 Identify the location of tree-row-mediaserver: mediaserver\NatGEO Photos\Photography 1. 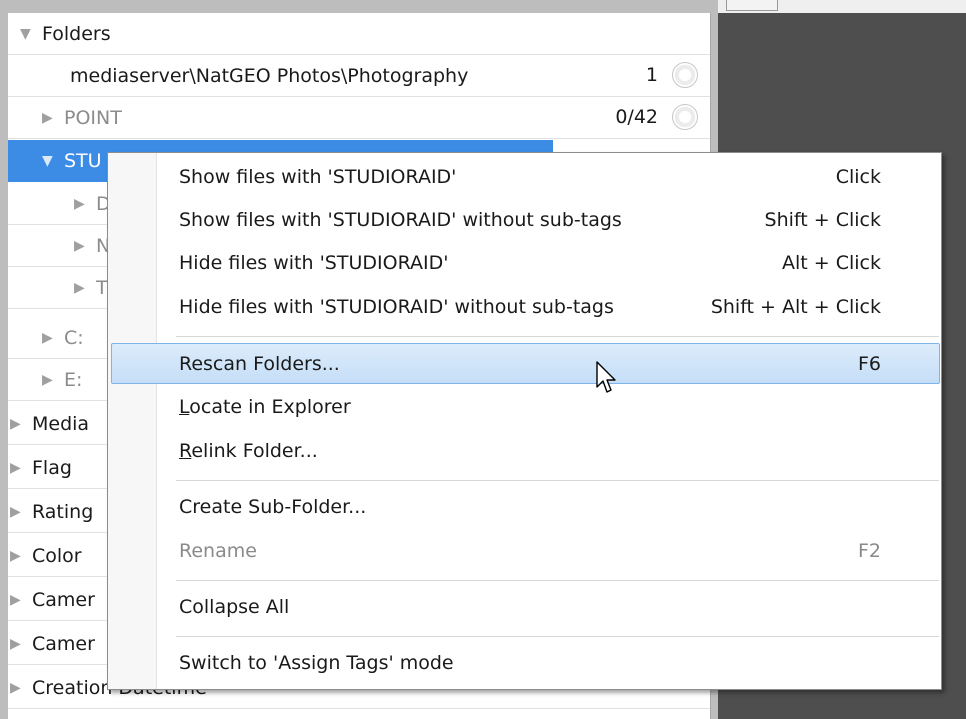
(359, 76).